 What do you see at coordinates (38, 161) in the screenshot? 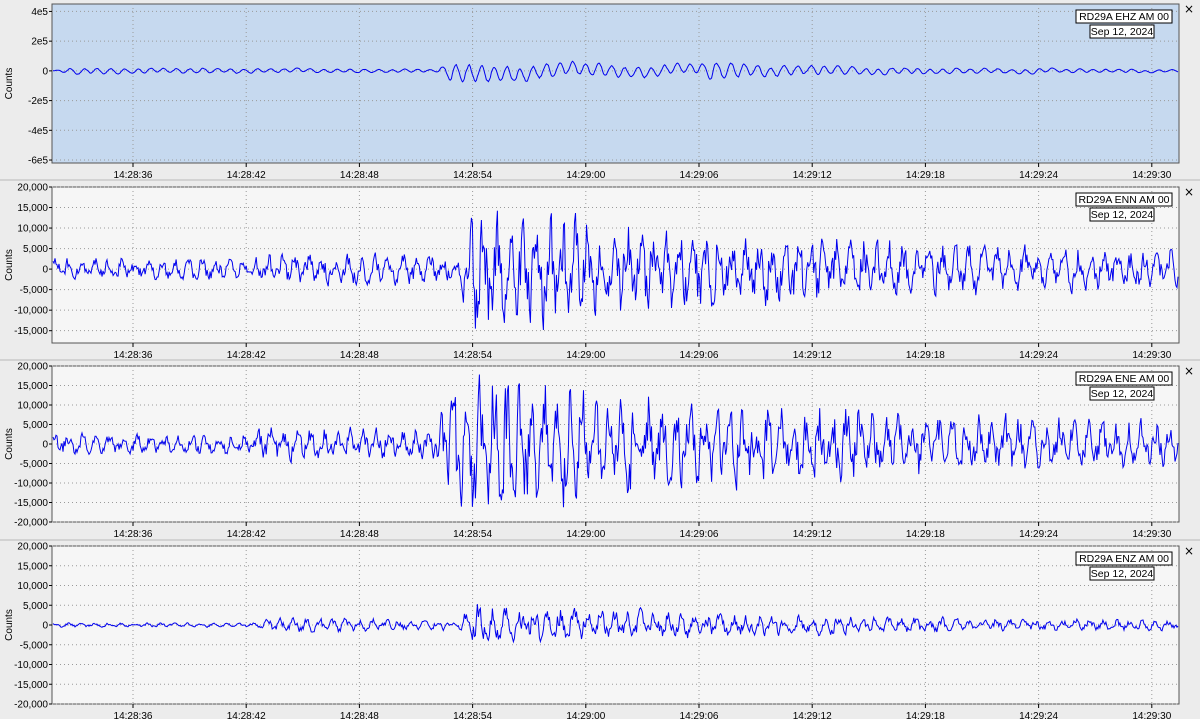
I see `y-tick-label: -6e5` at bounding box center [38, 161].